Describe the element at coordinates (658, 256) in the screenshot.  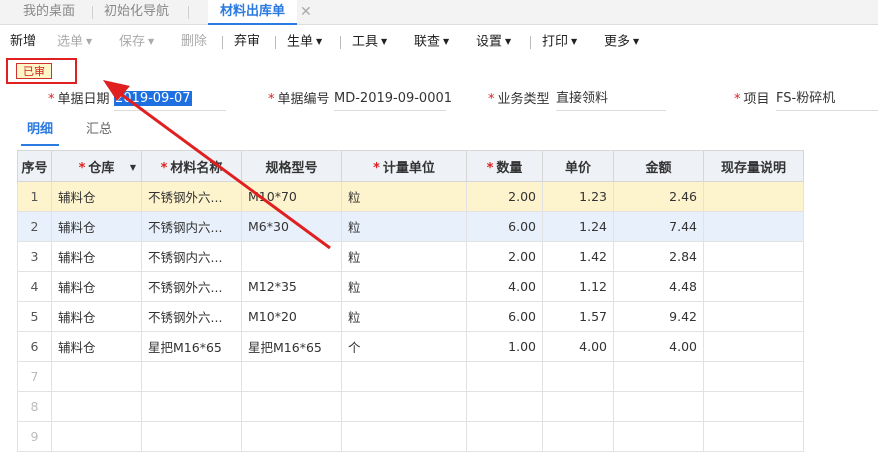
I see `cell-amount: 2.84` at that location.